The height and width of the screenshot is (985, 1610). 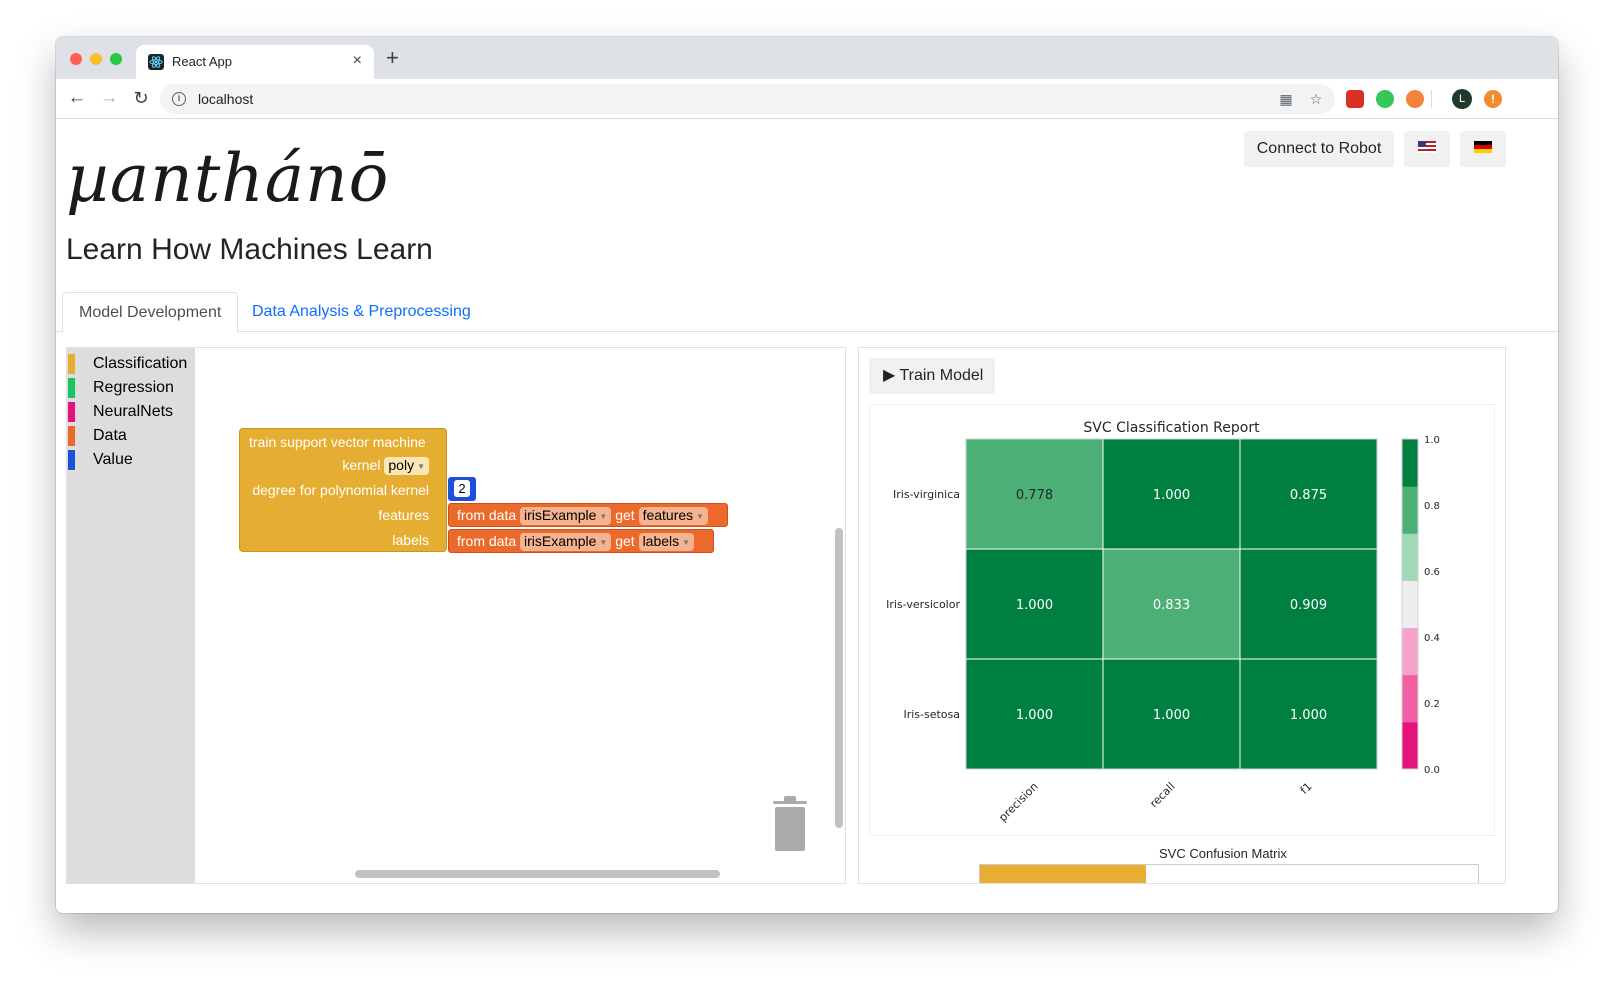 What do you see at coordinates (1462, 99) in the screenshot?
I see `profile-avatar: L` at bounding box center [1462, 99].